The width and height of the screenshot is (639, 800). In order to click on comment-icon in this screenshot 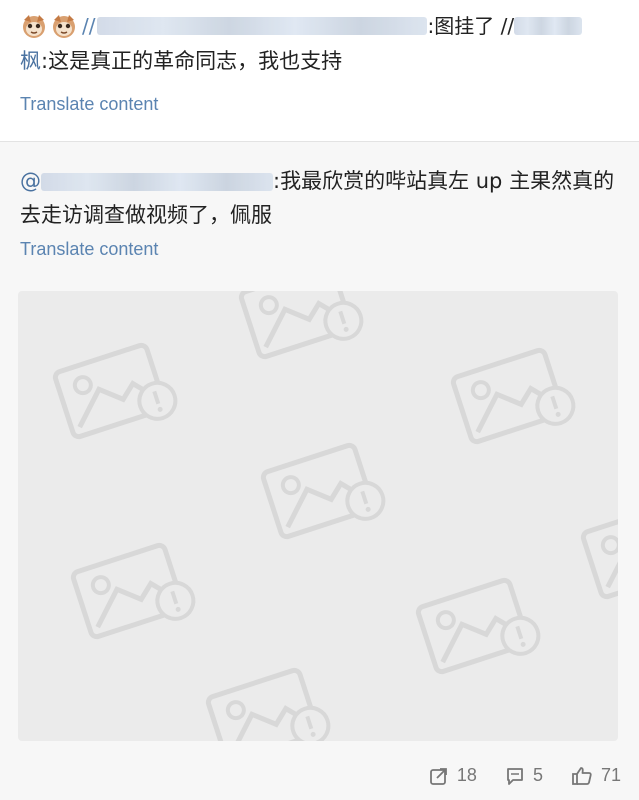, I will do `click(515, 776)`.